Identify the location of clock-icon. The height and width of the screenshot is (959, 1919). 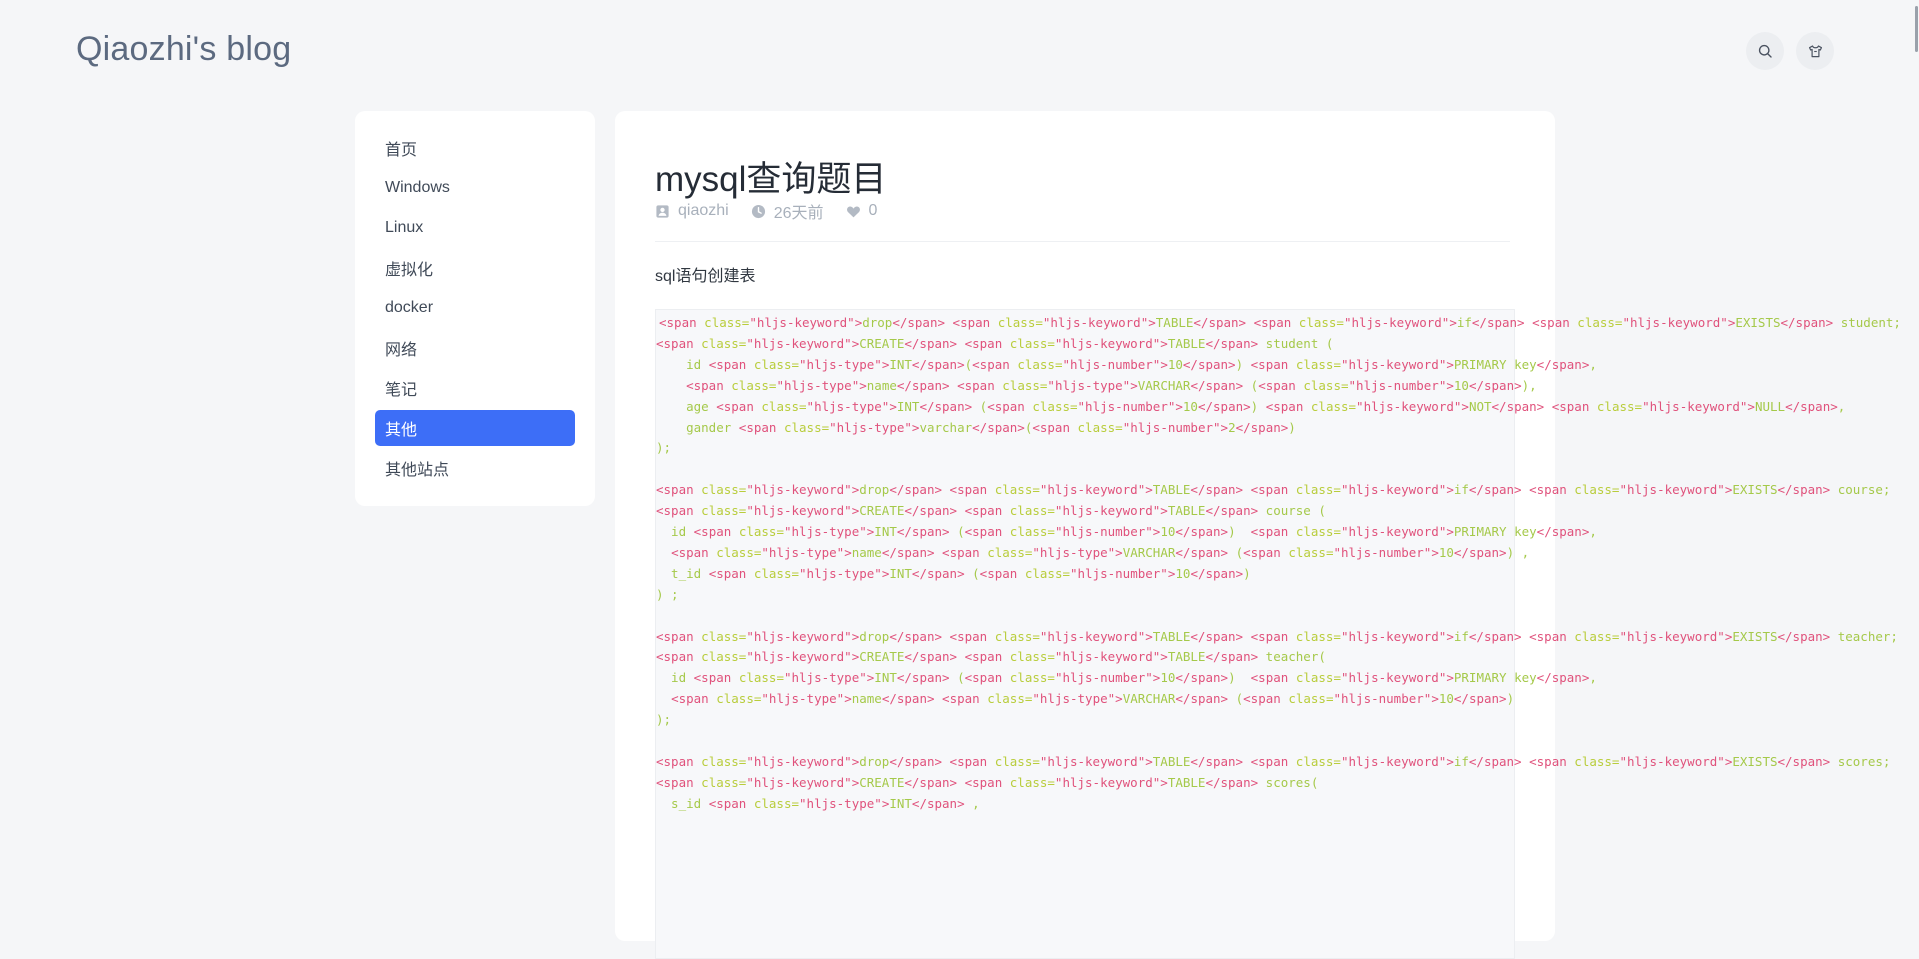
(758, 211).